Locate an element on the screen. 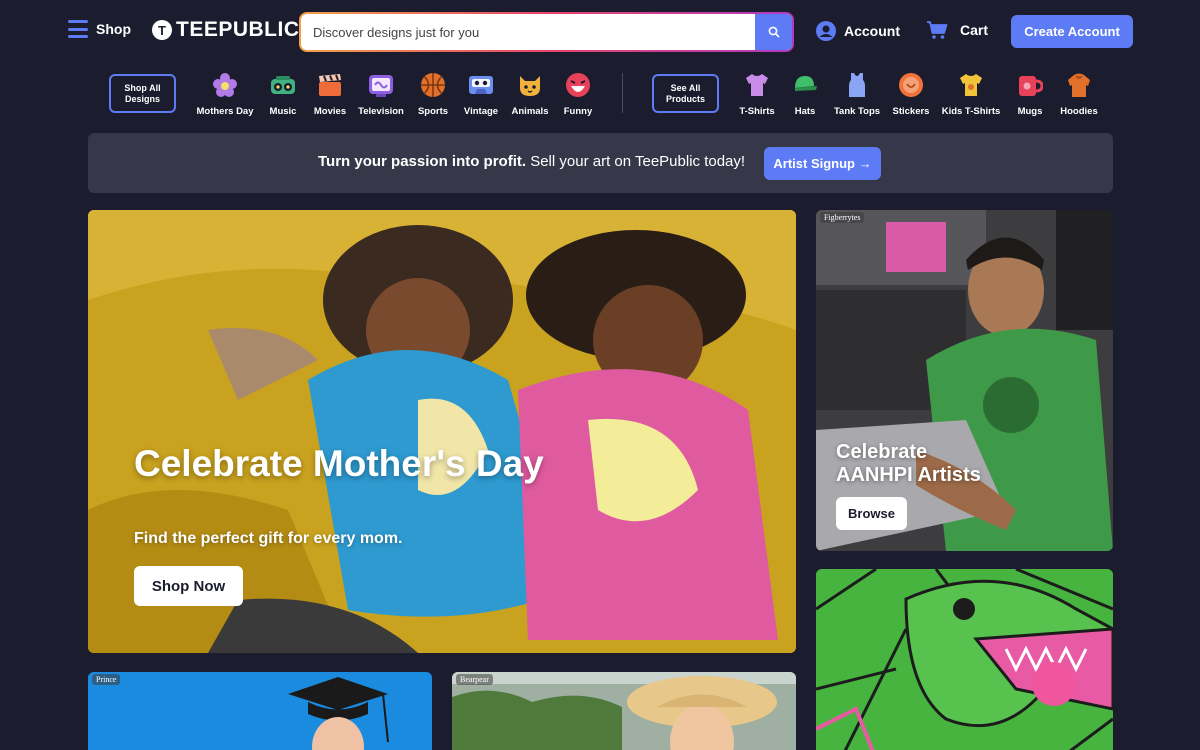  promo-normal-text: Sell your art on TeePublic today! is located at coordinates (636, 161).